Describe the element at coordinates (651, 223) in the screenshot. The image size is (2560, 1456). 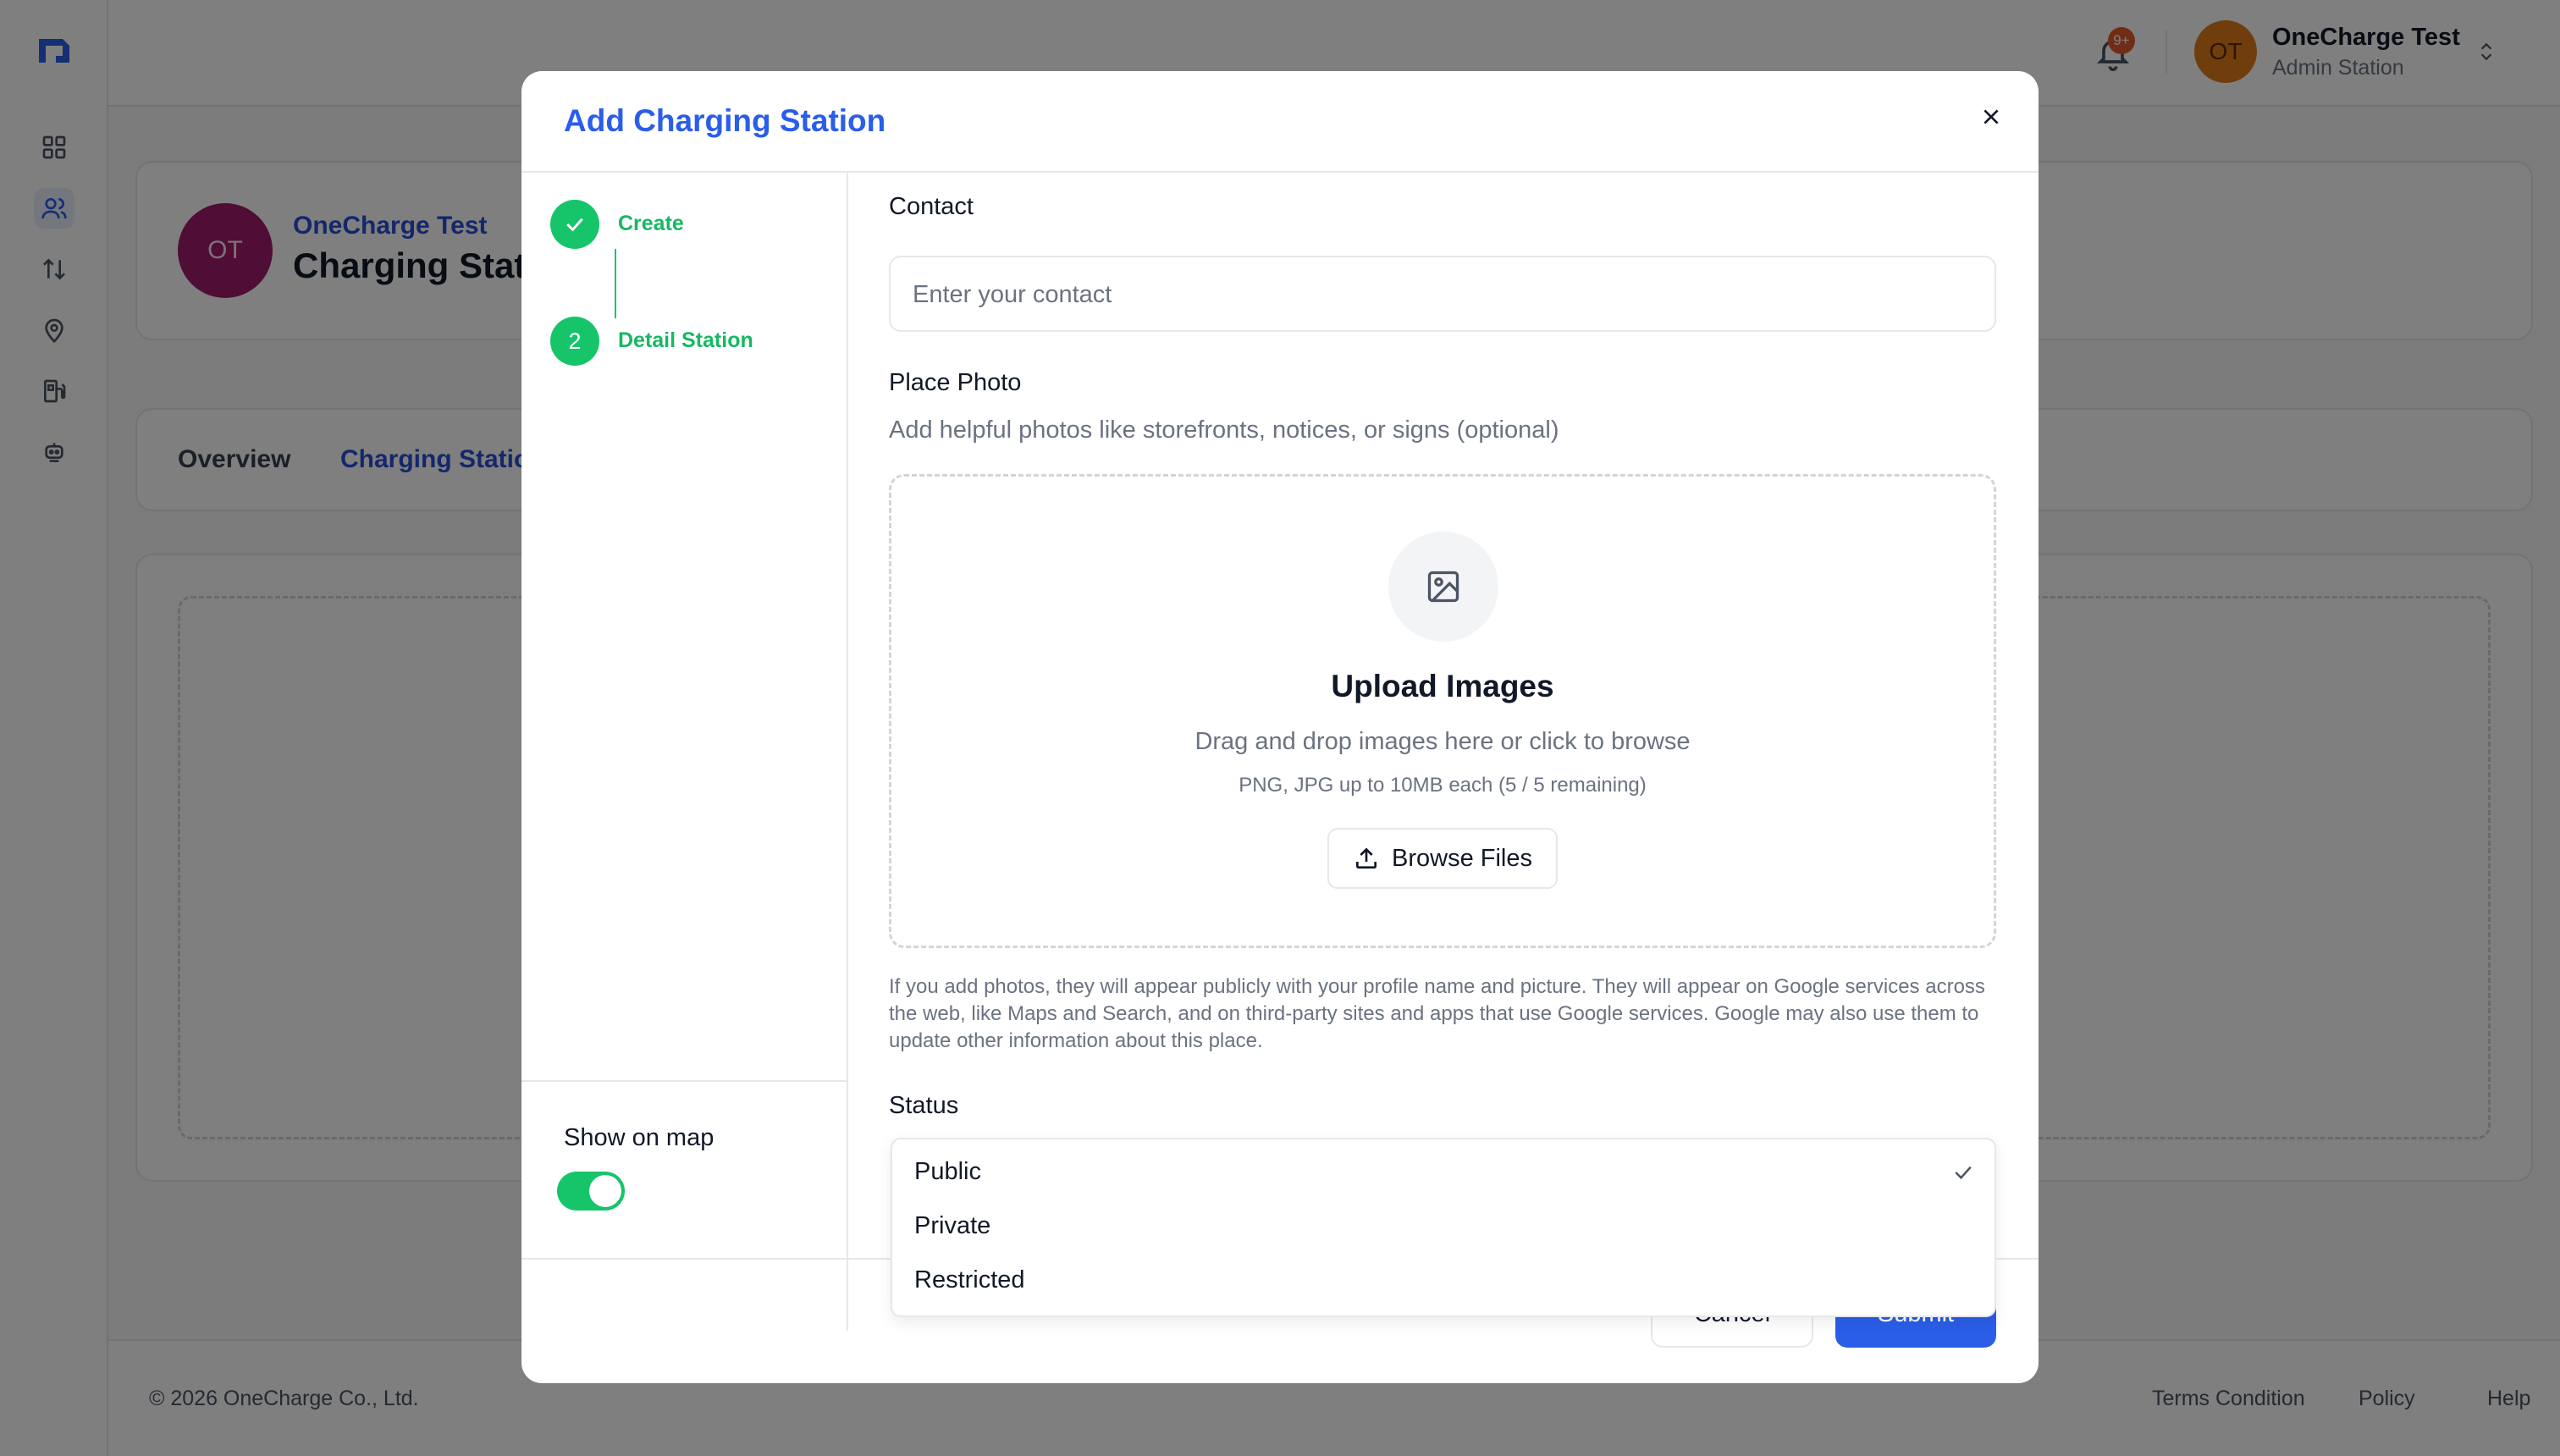
I see `step-1-label: Create` at that location.